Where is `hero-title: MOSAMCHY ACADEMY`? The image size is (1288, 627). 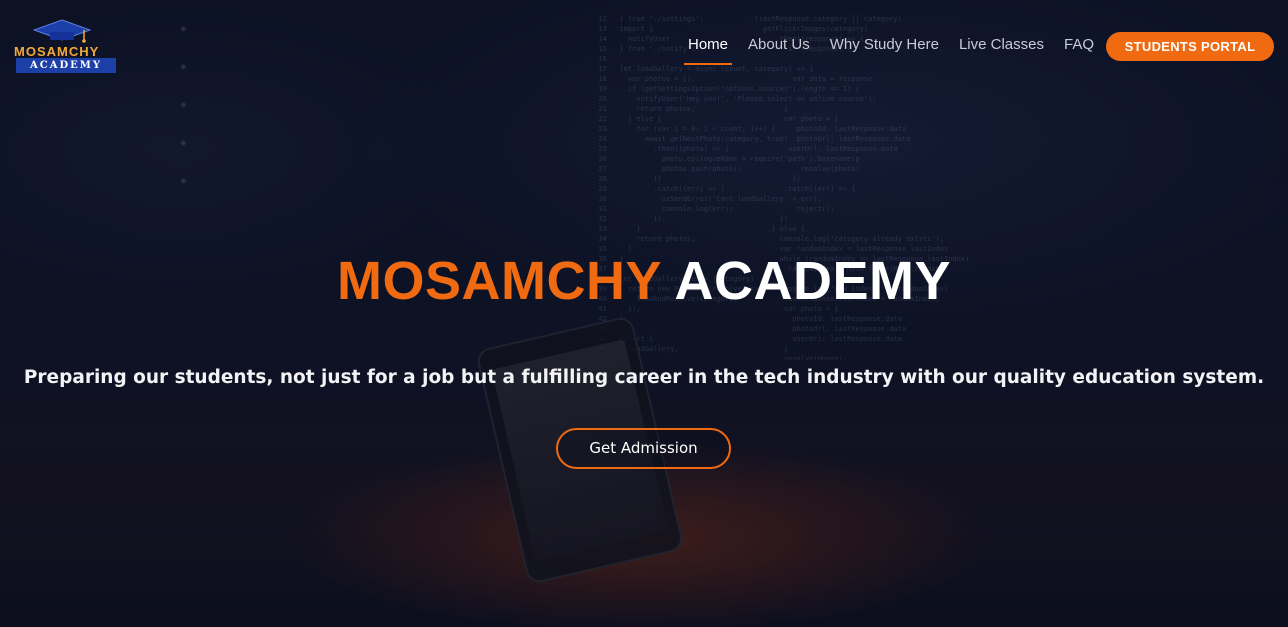 hero-title: MOSAMCHY ACADEMY is located at coordinates (644, 281).